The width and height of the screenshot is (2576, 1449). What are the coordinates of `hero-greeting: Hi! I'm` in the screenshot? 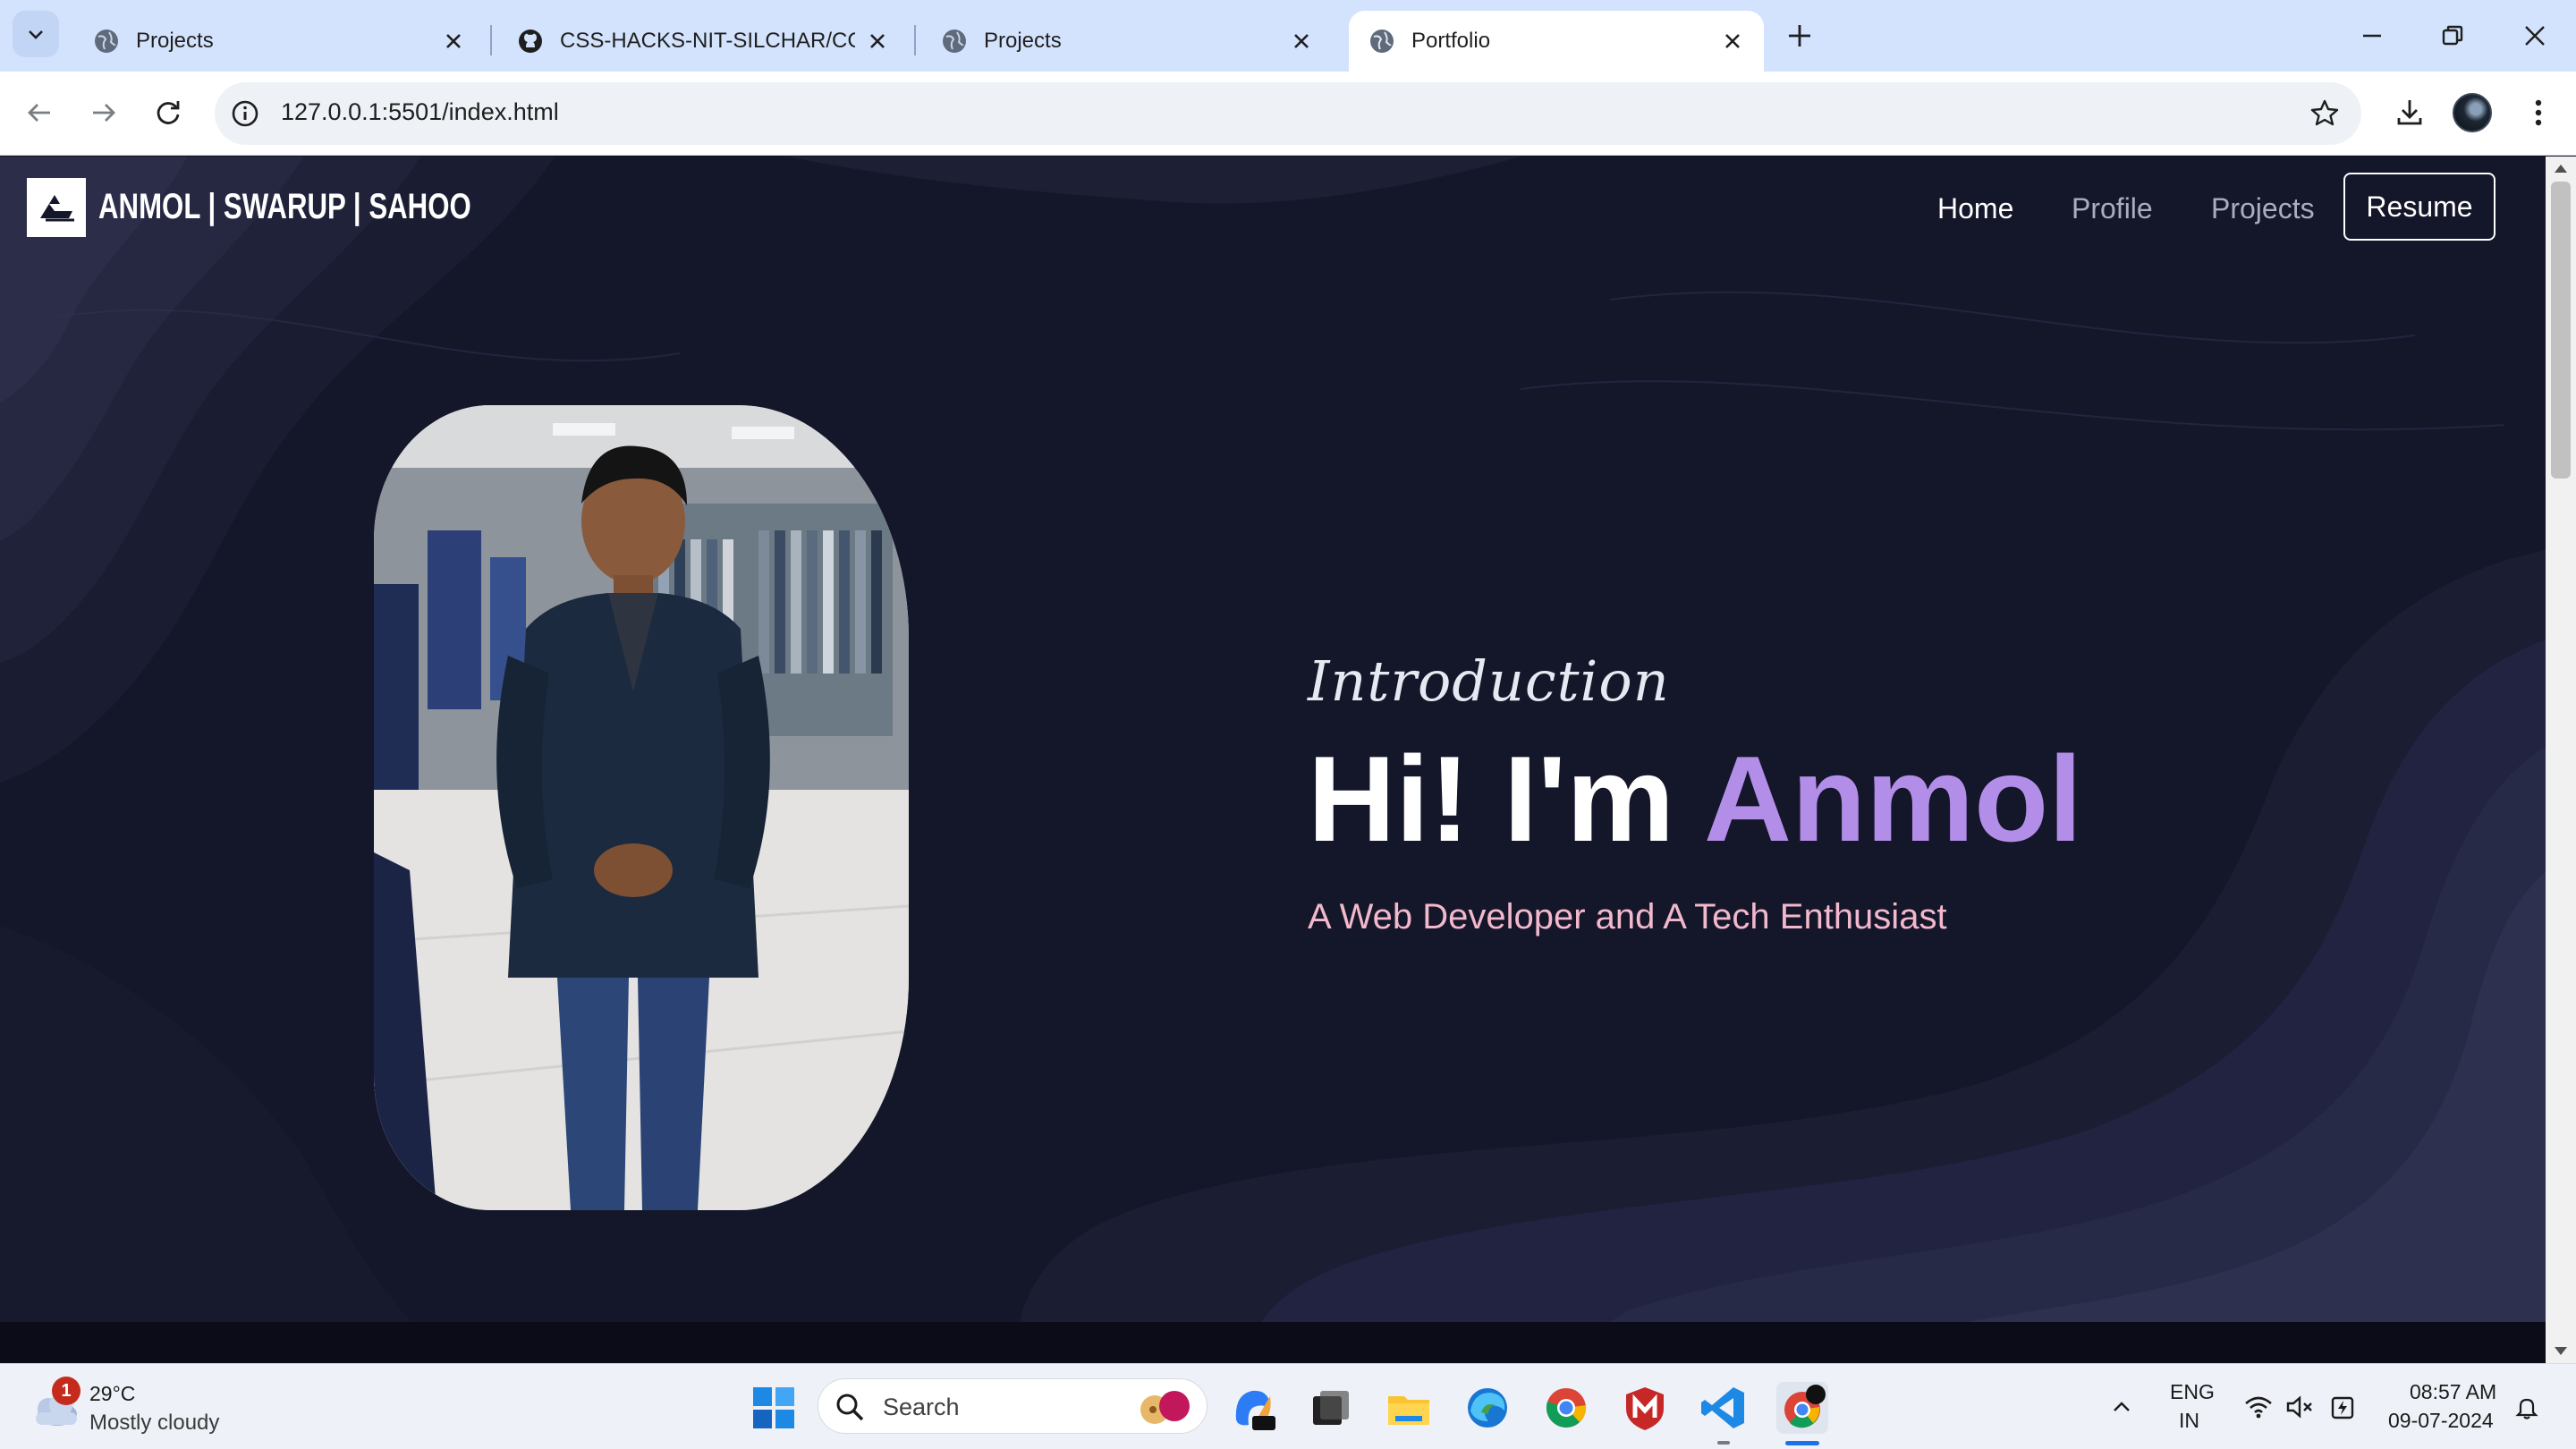 It's located at (1491, 799).